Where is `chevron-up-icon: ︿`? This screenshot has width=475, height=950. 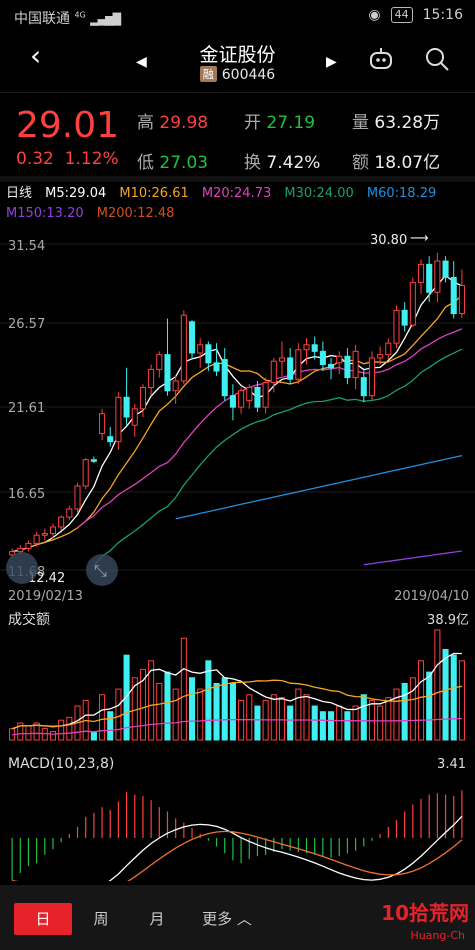 chevron-up-icon: ︿ is located at coordinates (244, 919).